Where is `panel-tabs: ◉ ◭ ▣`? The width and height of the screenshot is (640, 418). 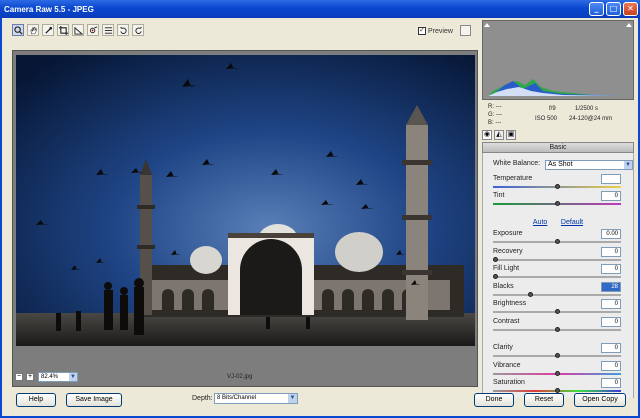
panel-tabs: ◉ ◭ ▣ is located at coordinates (499, 135).